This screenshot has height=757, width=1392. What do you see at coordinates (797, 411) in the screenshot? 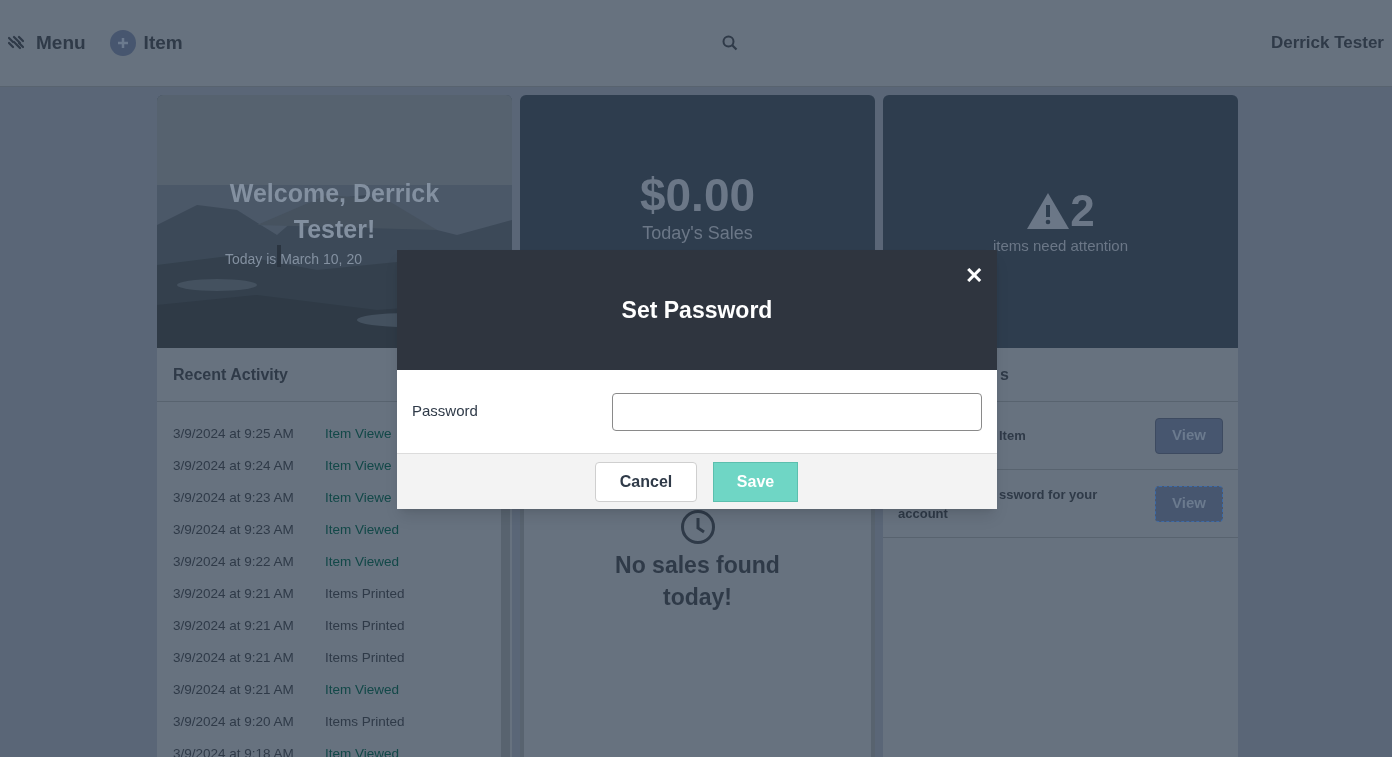
I see `password-field` at bounding box center [797, 411].